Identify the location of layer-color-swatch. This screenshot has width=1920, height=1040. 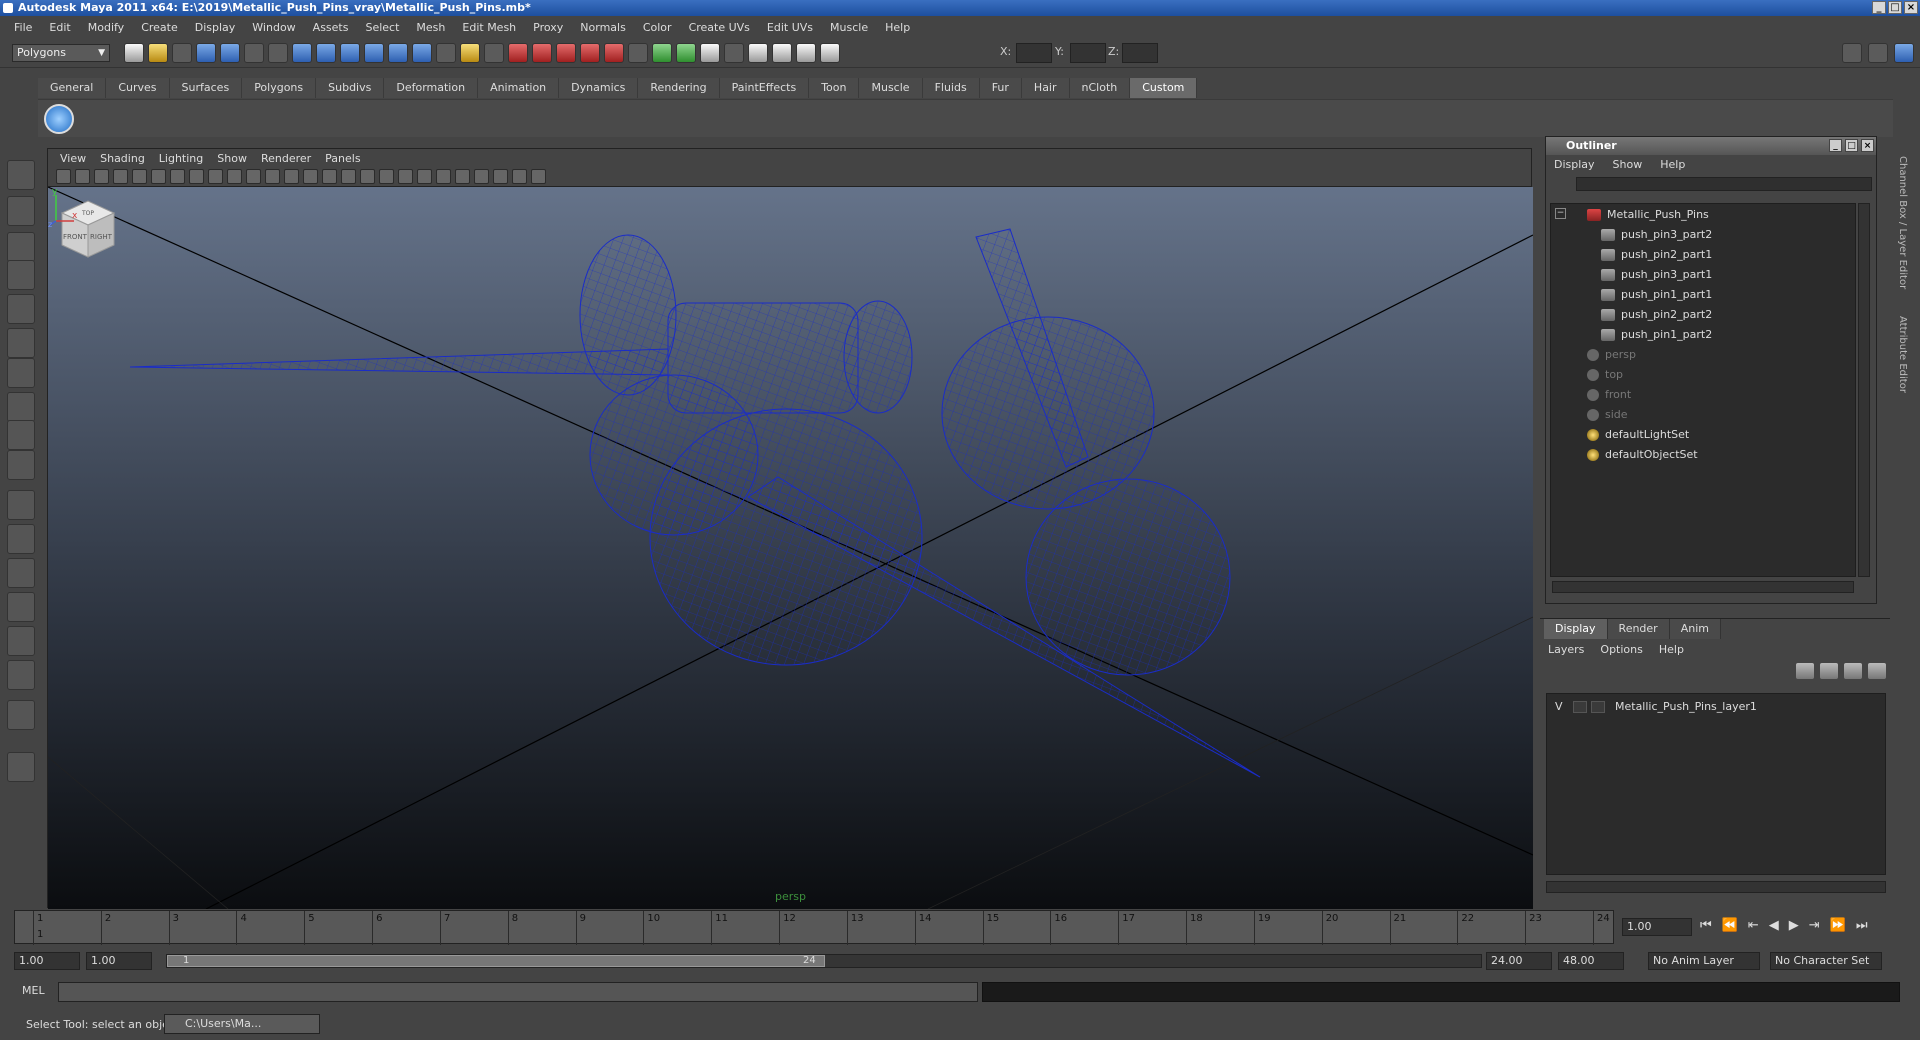
(1598, 707).